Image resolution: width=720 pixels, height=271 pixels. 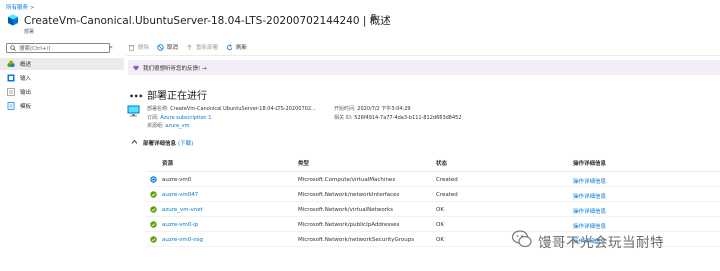 What do you see at coordinates (589, 196) in the screenshot?
I see `row-1-operation-details-link: 操作详细信息` at bounding box center [589, 196].